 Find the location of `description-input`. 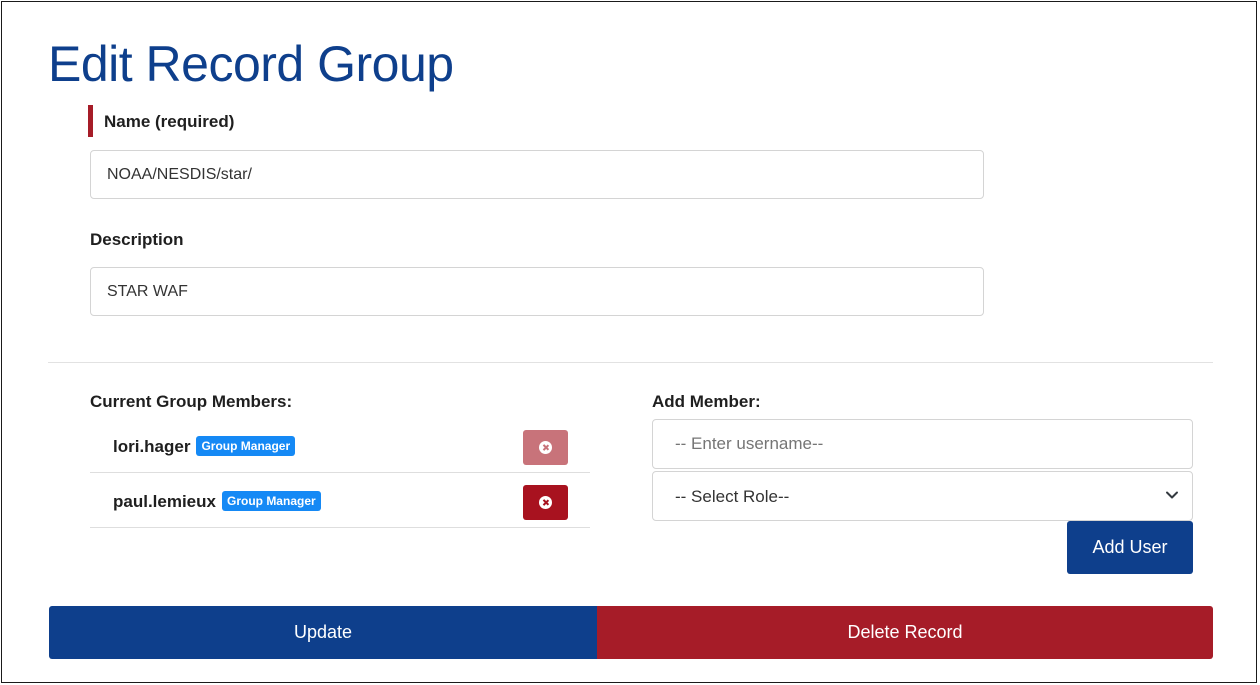

description-input is located at coordinates (537, 291).